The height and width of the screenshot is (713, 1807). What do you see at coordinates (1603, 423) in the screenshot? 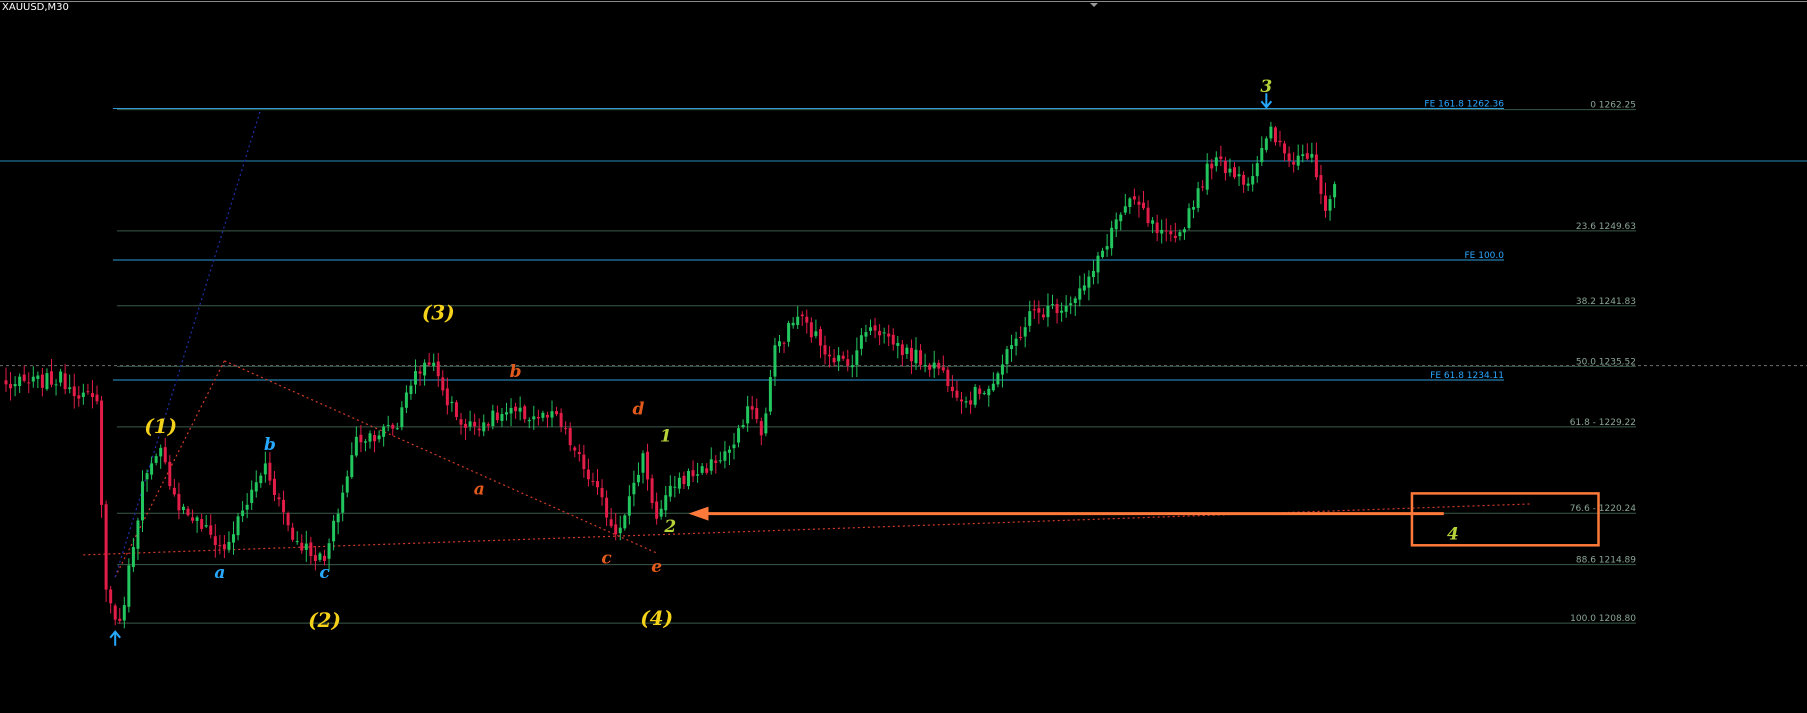
I see `fib-level-label: 61.8 - 1229.22` at bounding box center [1603, 423].